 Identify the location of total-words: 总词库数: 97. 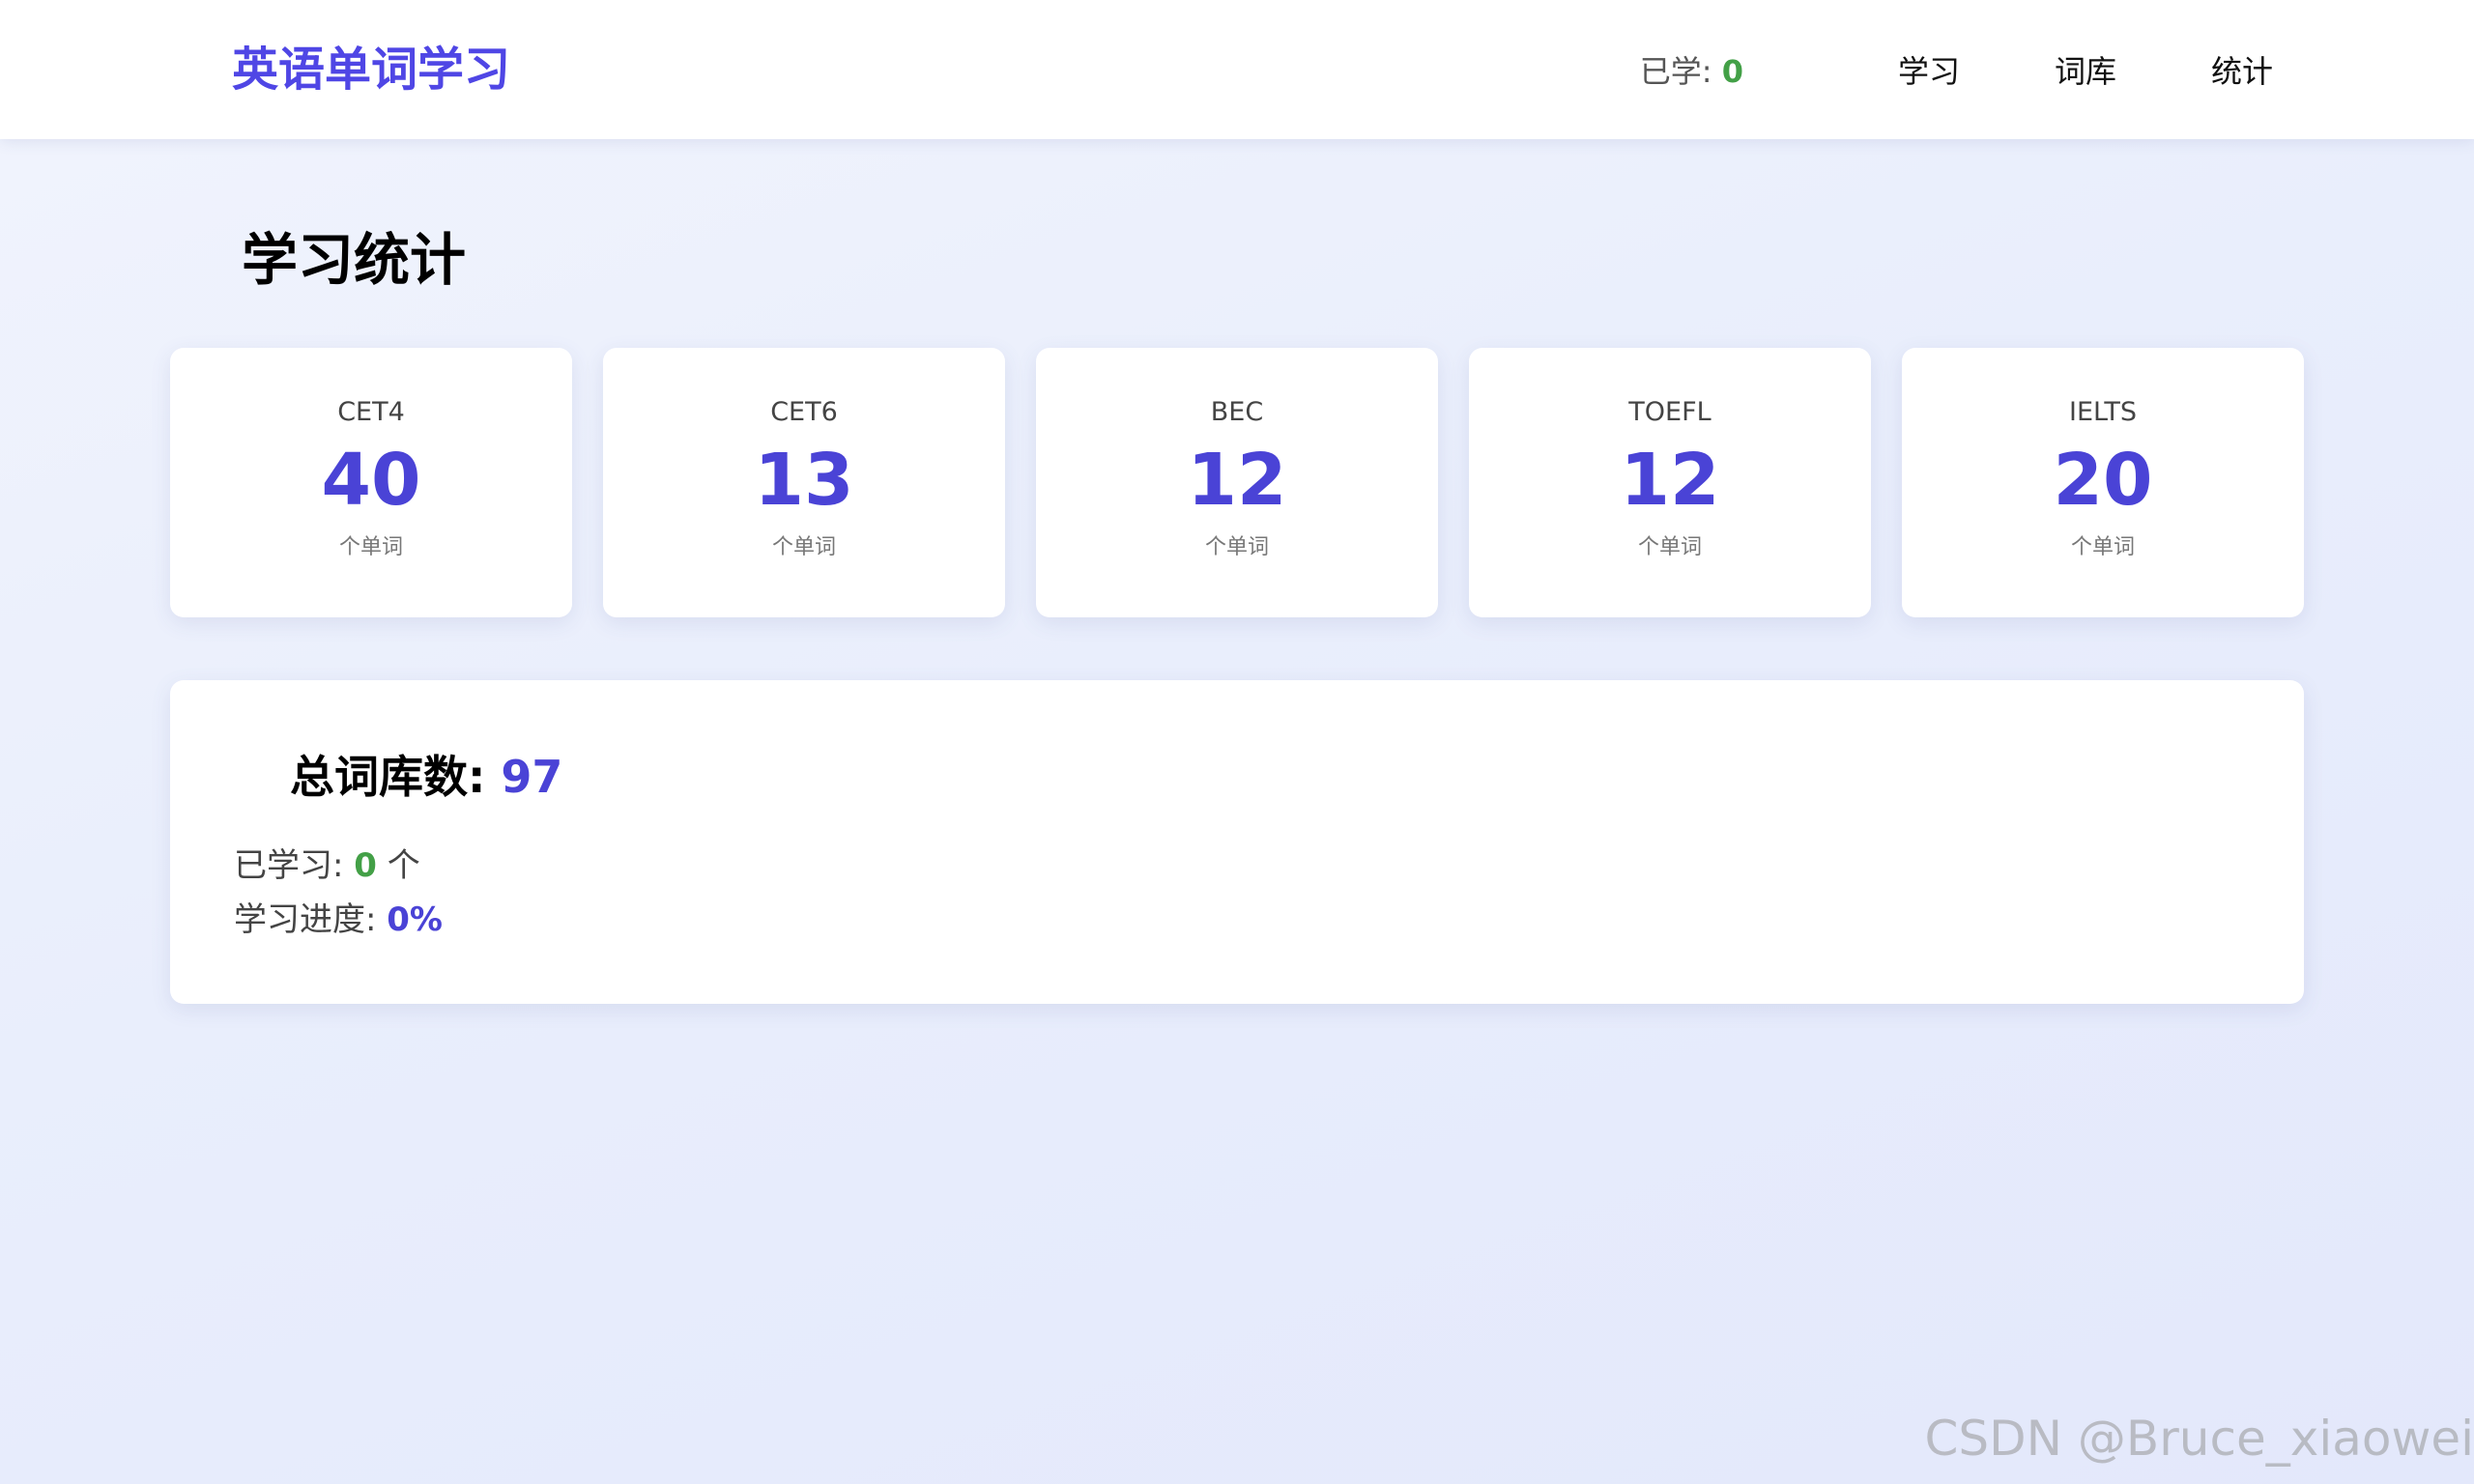
(426, 774).